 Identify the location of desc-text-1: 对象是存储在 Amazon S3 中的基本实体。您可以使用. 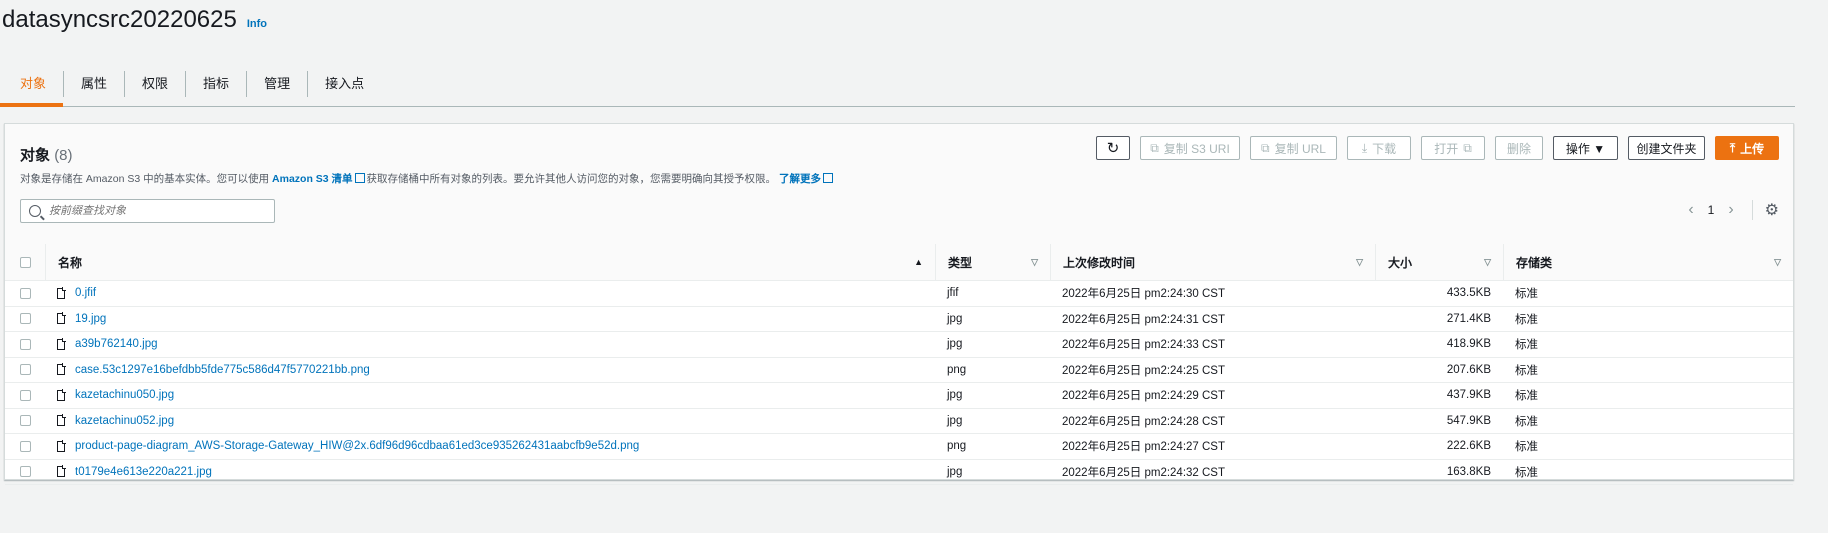
(146, 179).